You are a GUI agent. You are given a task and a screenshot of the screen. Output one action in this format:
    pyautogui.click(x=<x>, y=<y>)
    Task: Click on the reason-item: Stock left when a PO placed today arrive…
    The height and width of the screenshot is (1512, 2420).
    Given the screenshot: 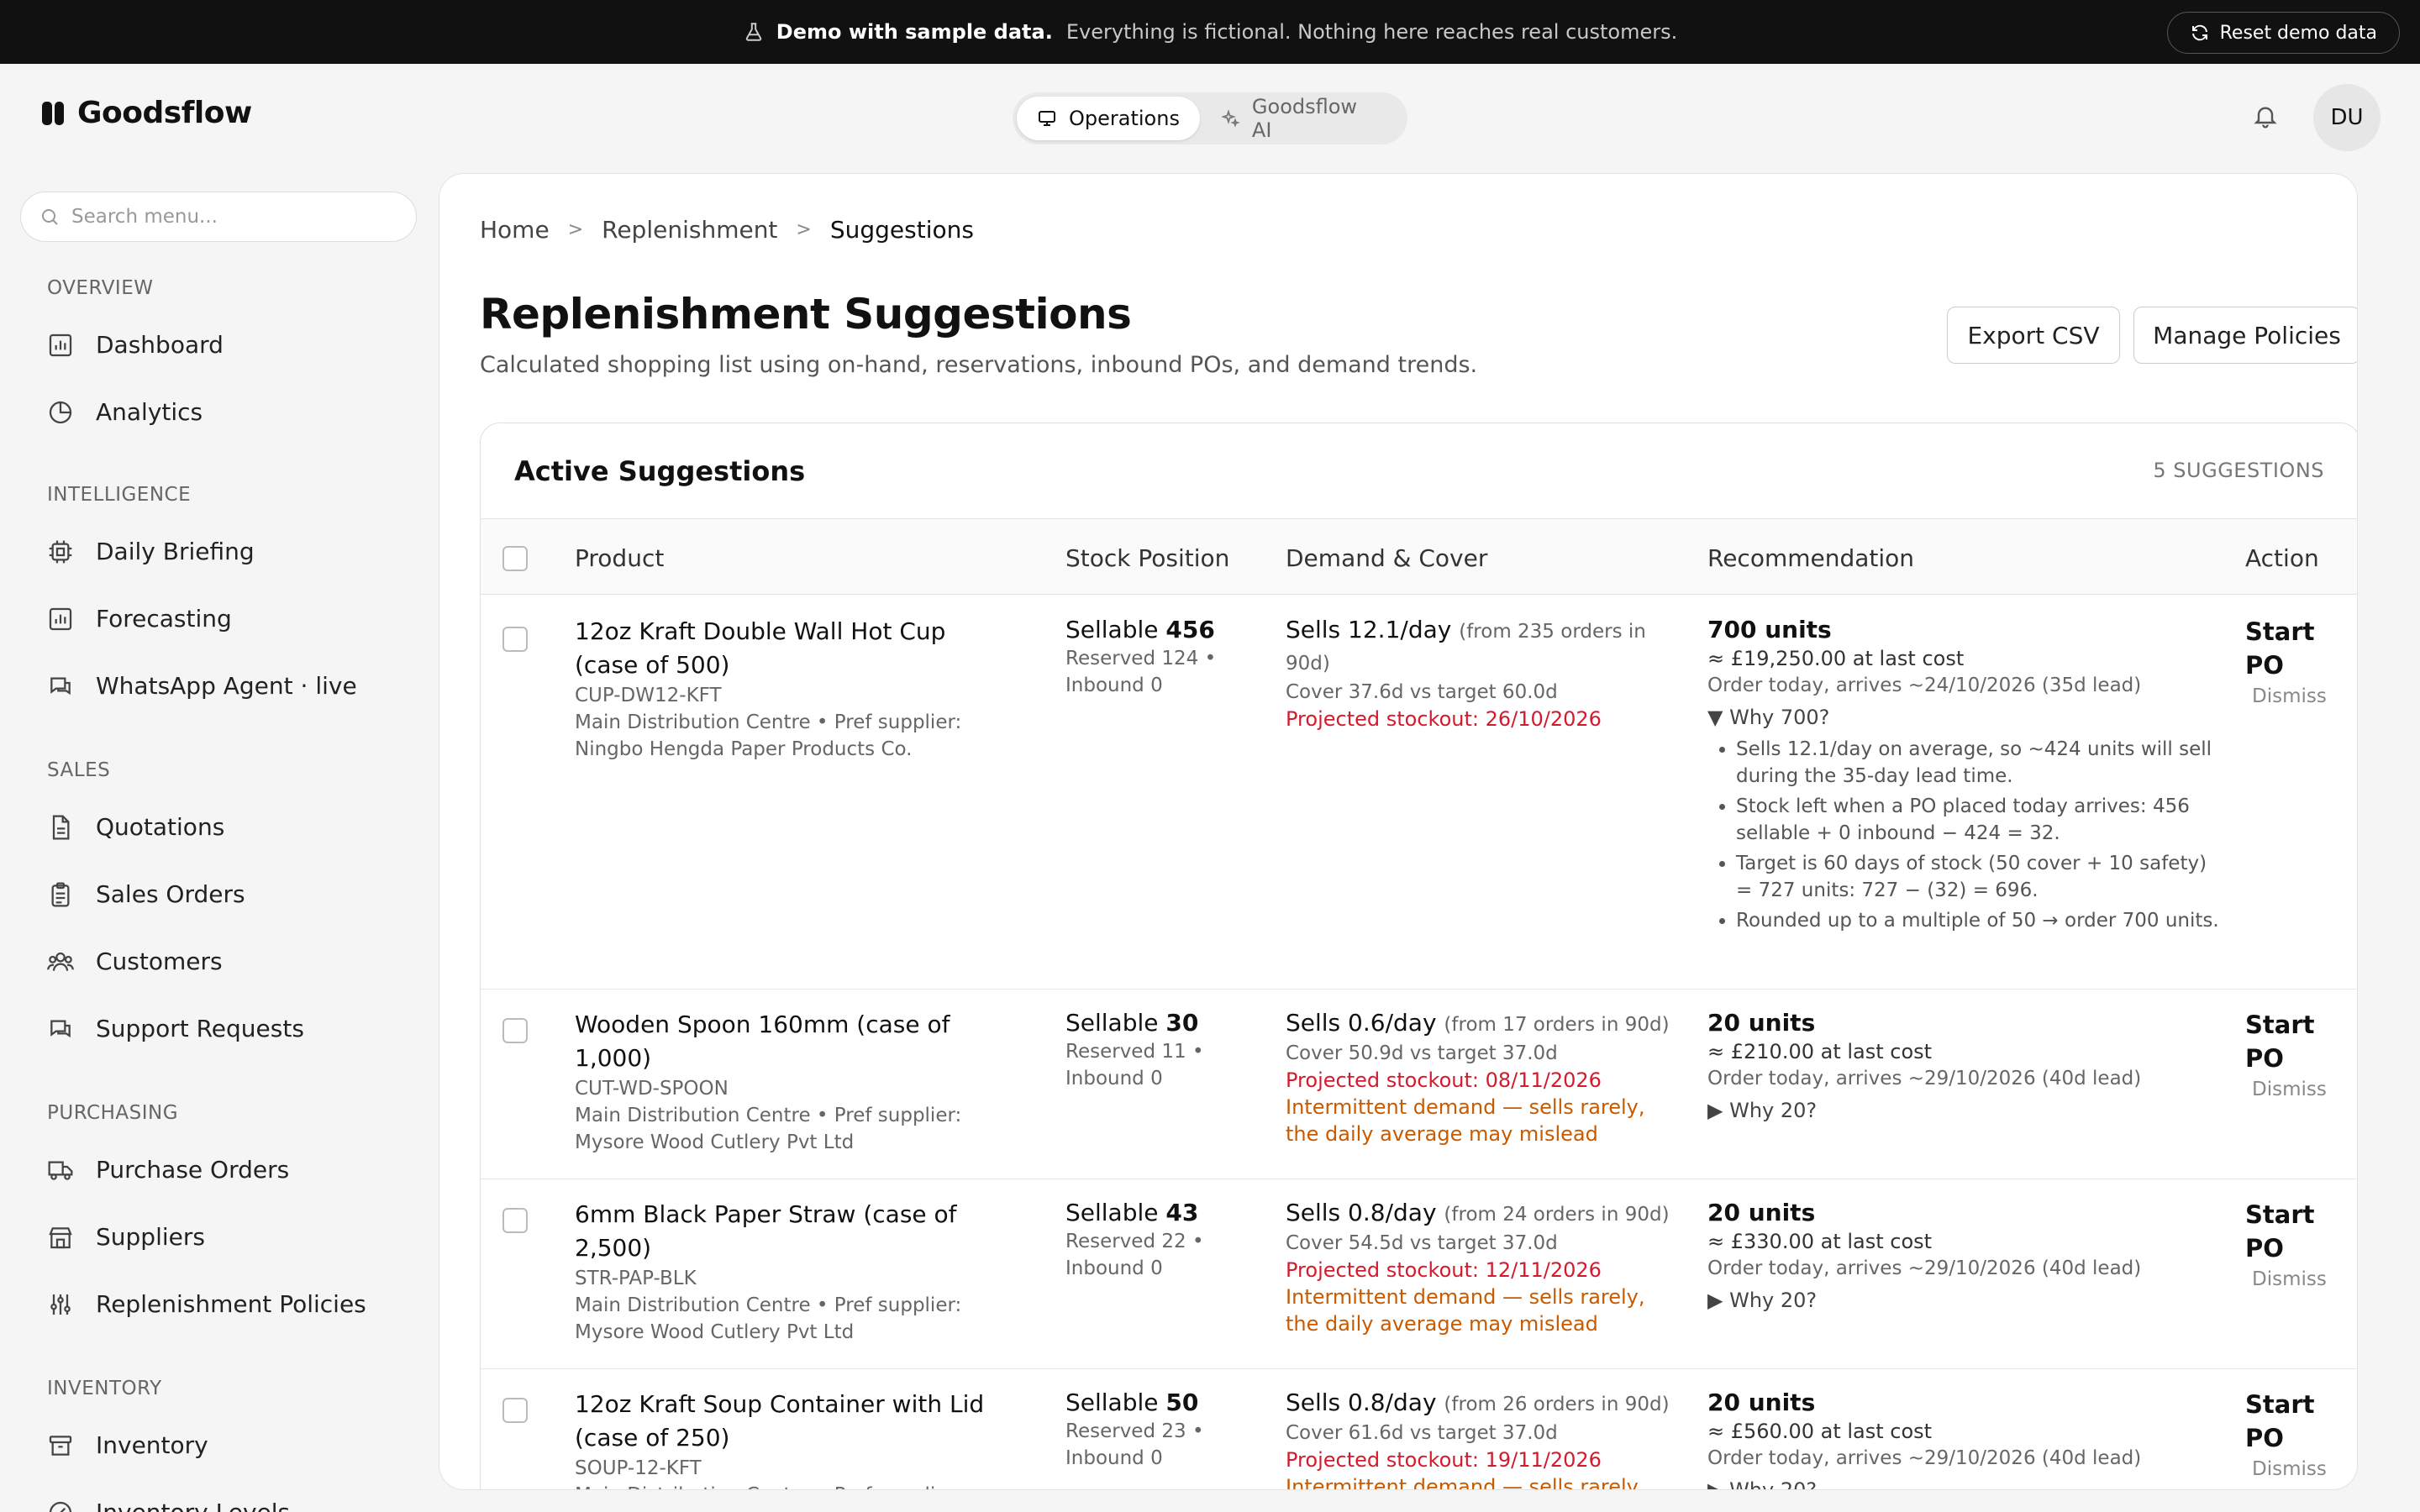 What is the action you would take?
    pyautogui.click(x=1980, y=820)
    